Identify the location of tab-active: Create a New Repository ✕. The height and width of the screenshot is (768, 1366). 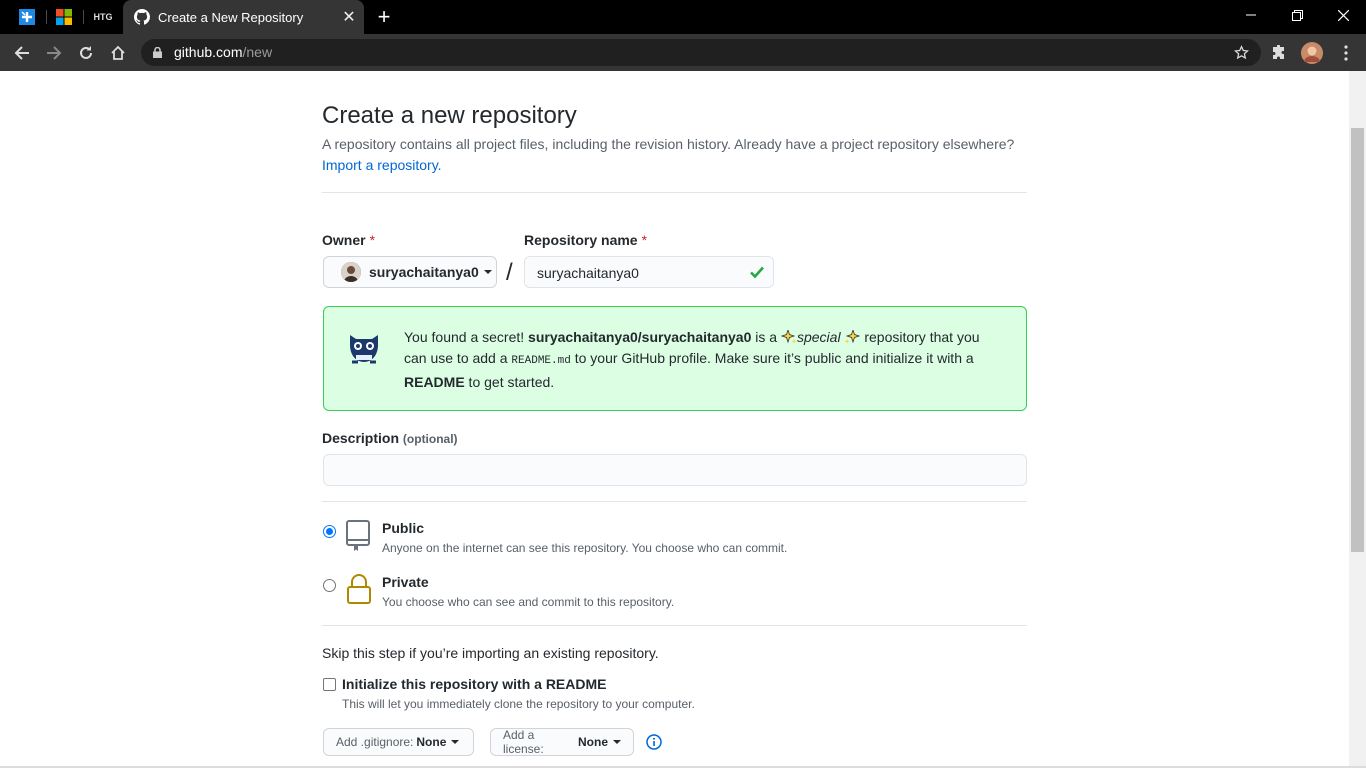
(243, 17).